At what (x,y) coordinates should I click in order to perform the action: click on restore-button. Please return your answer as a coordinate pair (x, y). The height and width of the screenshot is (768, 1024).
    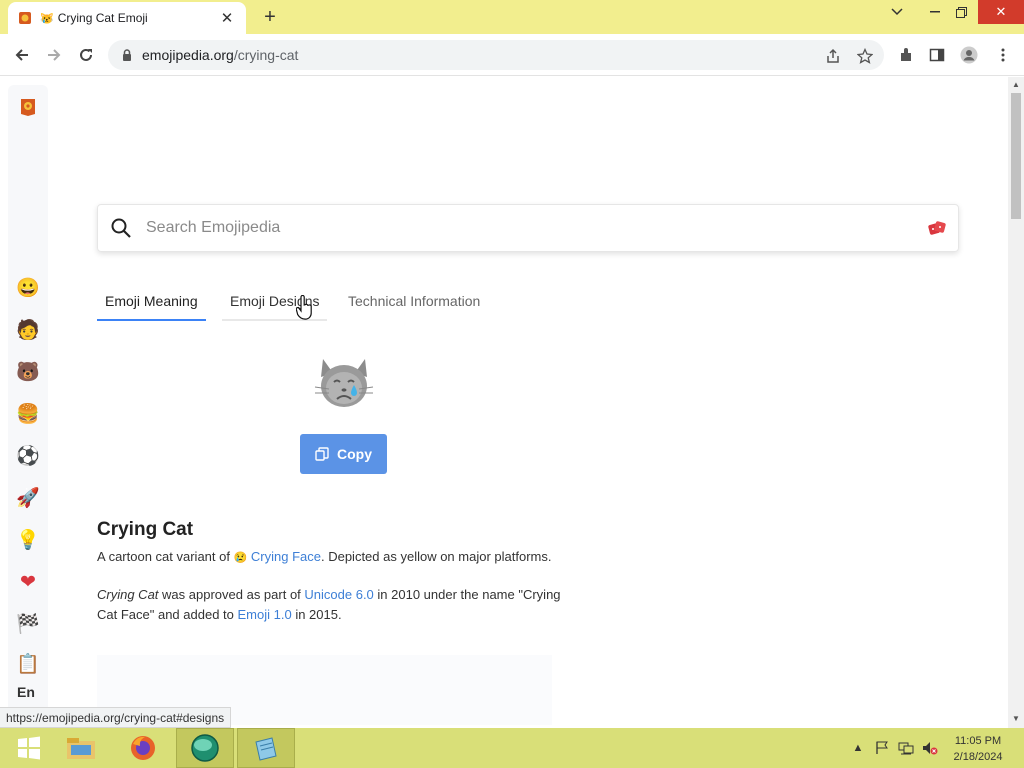
    Looking at the image, I should click on (961, 12).